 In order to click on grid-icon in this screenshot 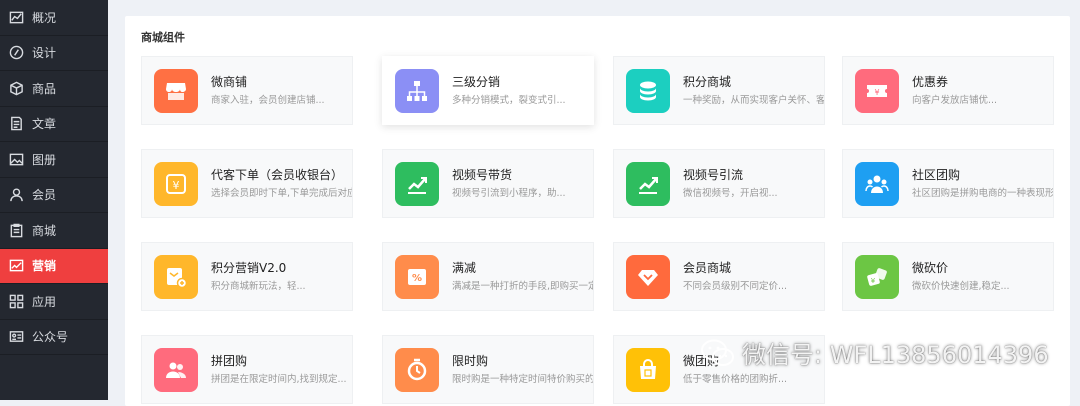, I will do `click(16, 301)`.